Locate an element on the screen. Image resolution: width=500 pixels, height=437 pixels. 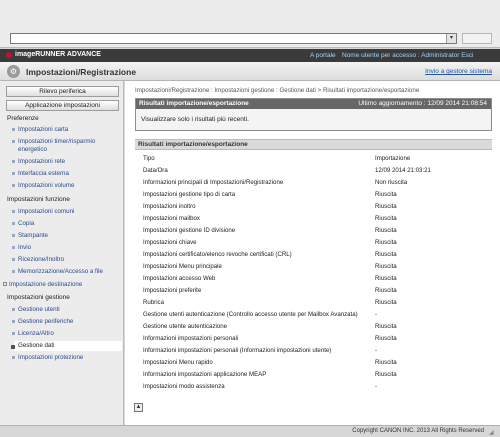
sidebar-item-network: Impostazioni rete is located at coordinates (67, 162).